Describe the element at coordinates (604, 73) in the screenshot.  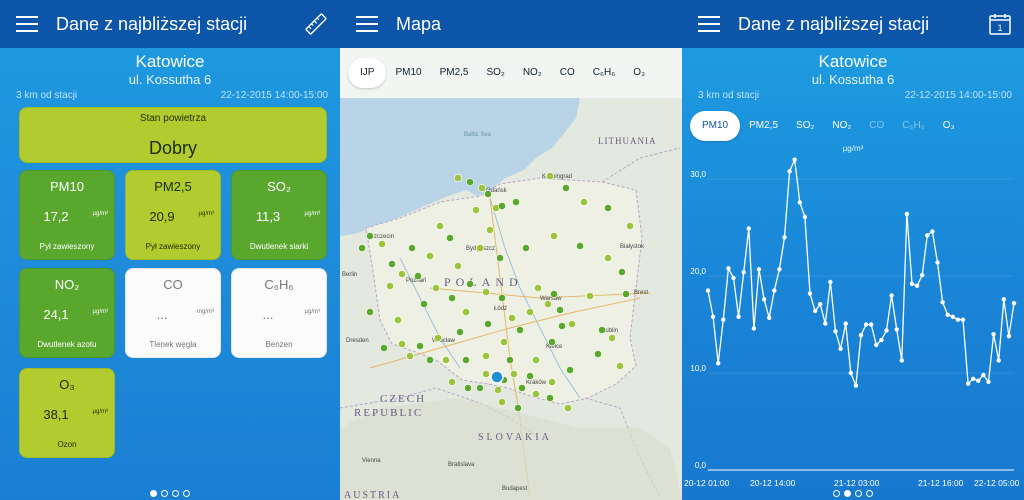
I see `tab-c6h6: C₆H₆` at that location.